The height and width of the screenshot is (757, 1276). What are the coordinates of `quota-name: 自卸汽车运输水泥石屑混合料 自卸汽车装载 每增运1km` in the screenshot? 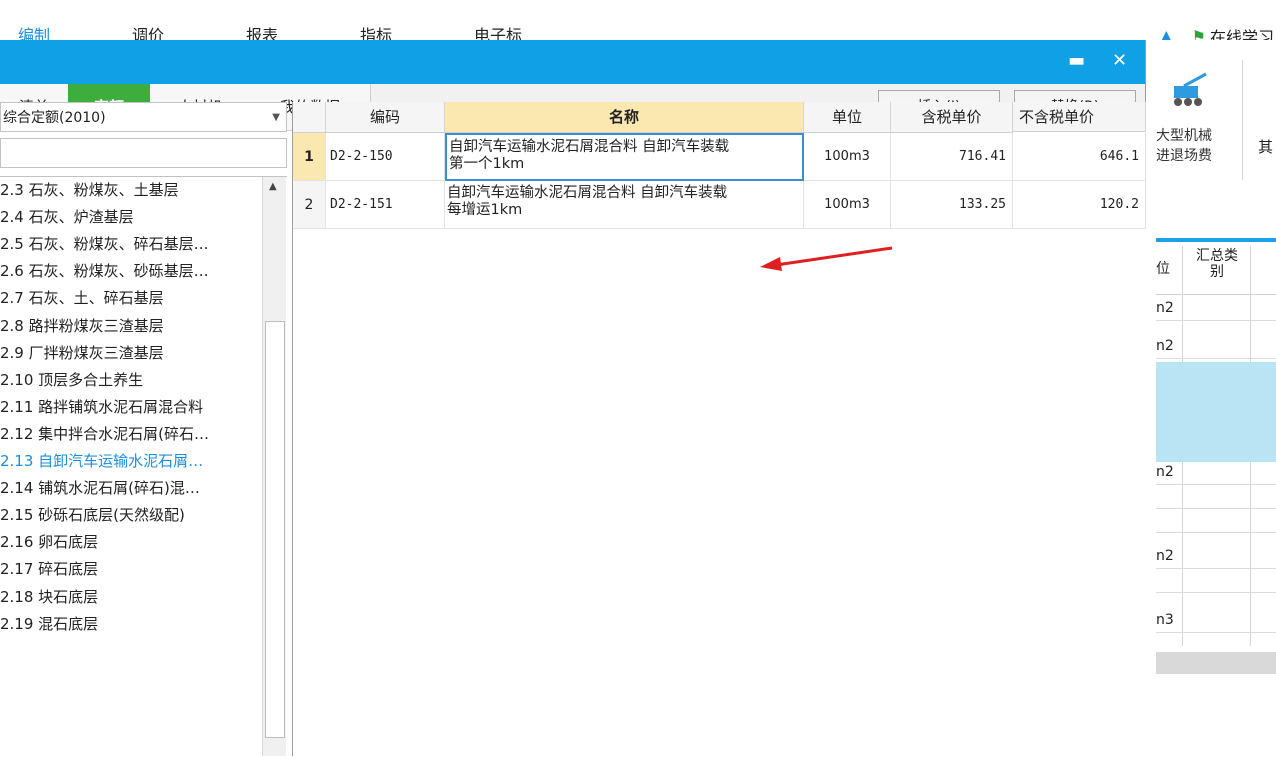 It's located at (624, 205).